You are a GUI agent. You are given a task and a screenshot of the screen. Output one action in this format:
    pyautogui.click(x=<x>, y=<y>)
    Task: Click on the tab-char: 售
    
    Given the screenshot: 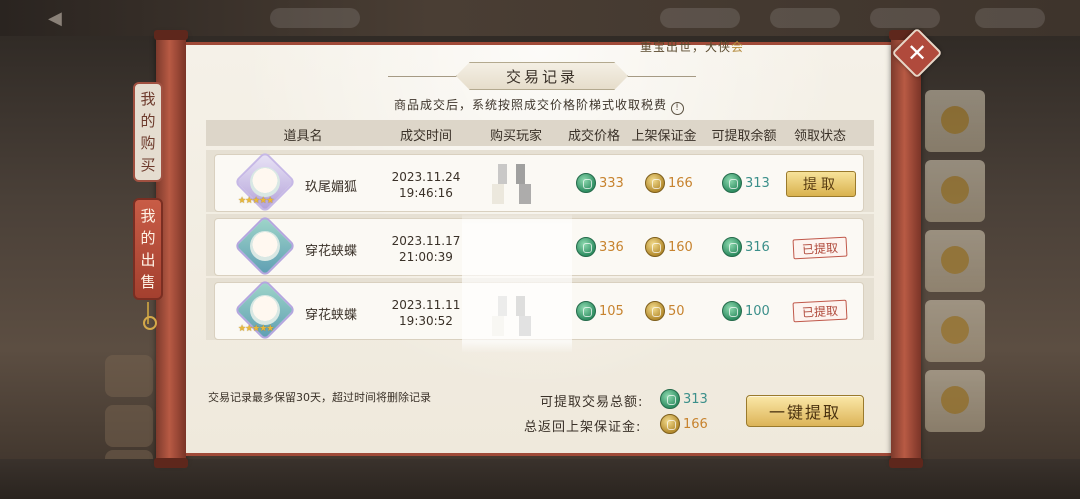 What is the action you would take?
    pyautogui.click(x=148, y=282)
    